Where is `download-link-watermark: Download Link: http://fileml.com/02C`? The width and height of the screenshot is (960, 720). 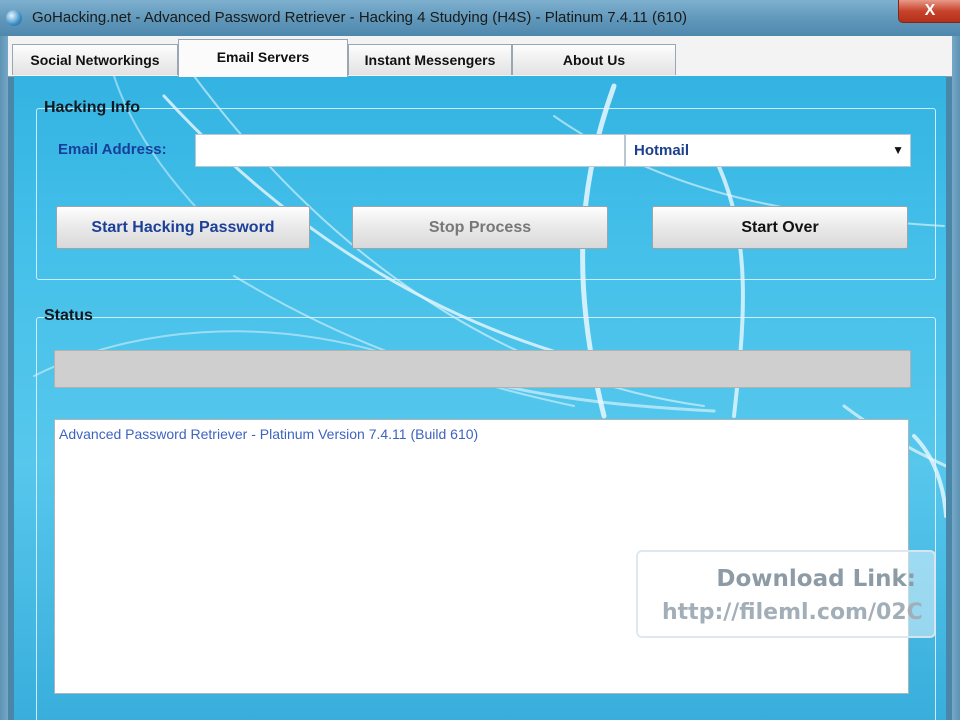
download-link-watermark: Download Link: http://fileml.com/02C is located at coordinates (786, 594).